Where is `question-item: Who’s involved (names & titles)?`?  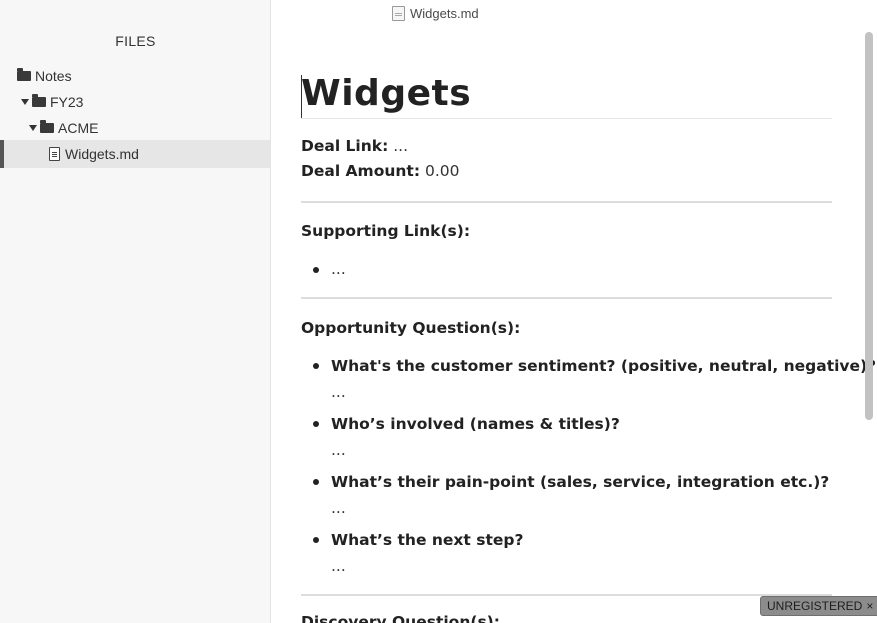 question-item: Who’s involved (names & titles)? is located at coordinates (475, 424).